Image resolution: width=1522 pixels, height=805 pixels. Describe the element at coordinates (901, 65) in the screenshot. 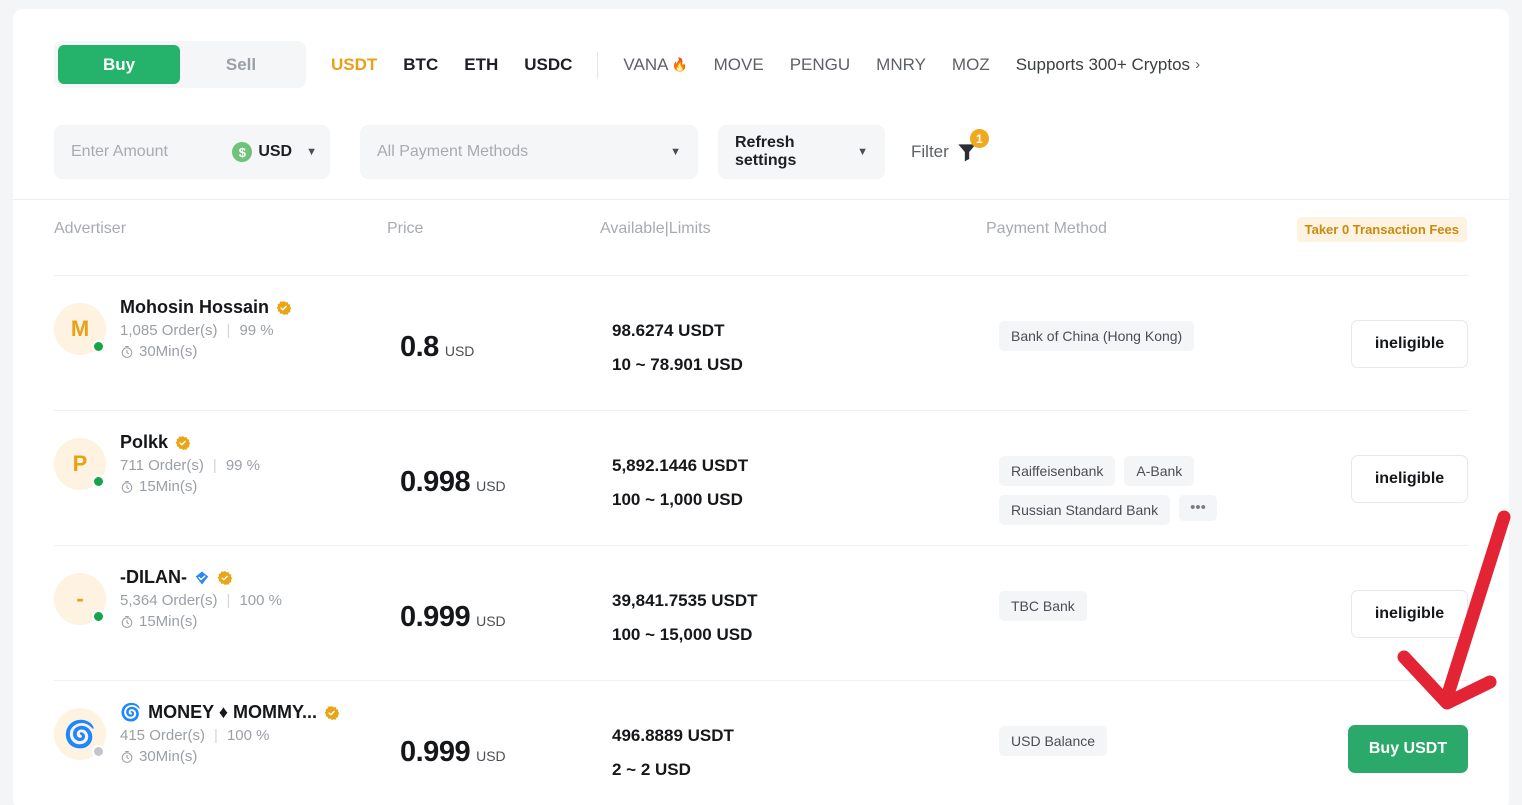

I see `coin-tab-mnry: MNRY` at that location.